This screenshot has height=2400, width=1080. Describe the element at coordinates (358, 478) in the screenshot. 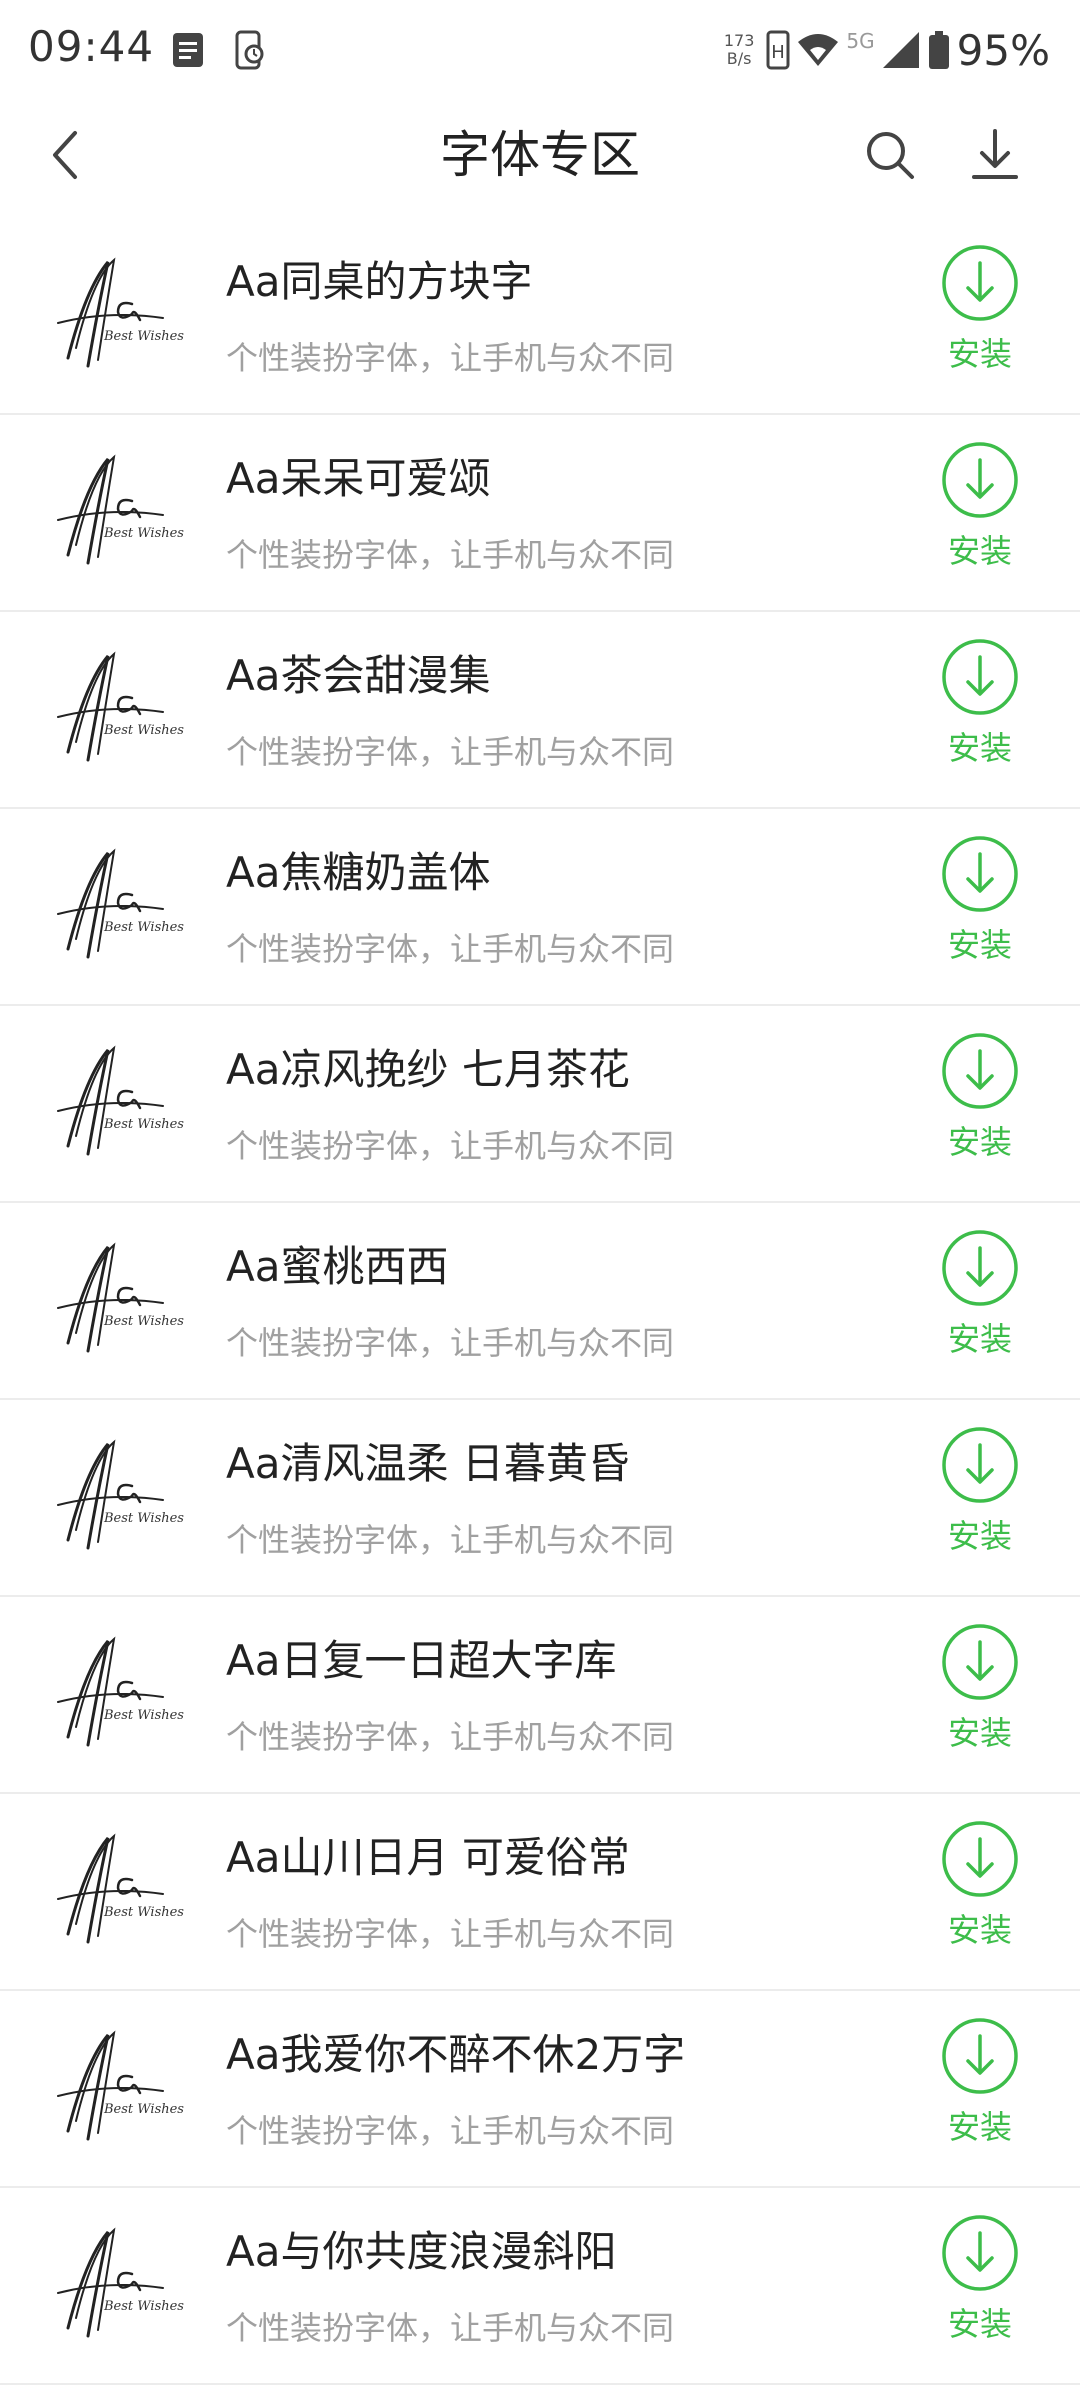

I see `font-name: Aa呆呆可爱颂` at that location.